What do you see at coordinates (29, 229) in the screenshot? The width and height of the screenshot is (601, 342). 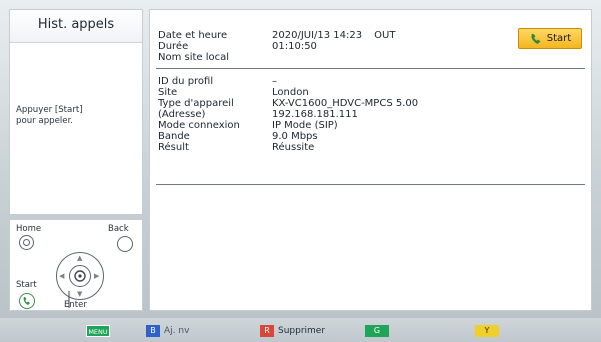 I see `home-label: Home` at bounding box center [29, 229].